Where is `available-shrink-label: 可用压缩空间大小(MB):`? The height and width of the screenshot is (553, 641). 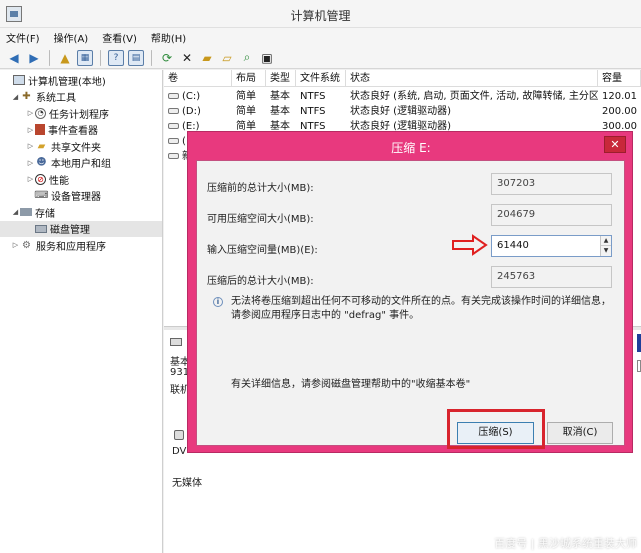 available-shrink-label: 可用压缩空间大小(MB): is located at coordinates (260, 219).